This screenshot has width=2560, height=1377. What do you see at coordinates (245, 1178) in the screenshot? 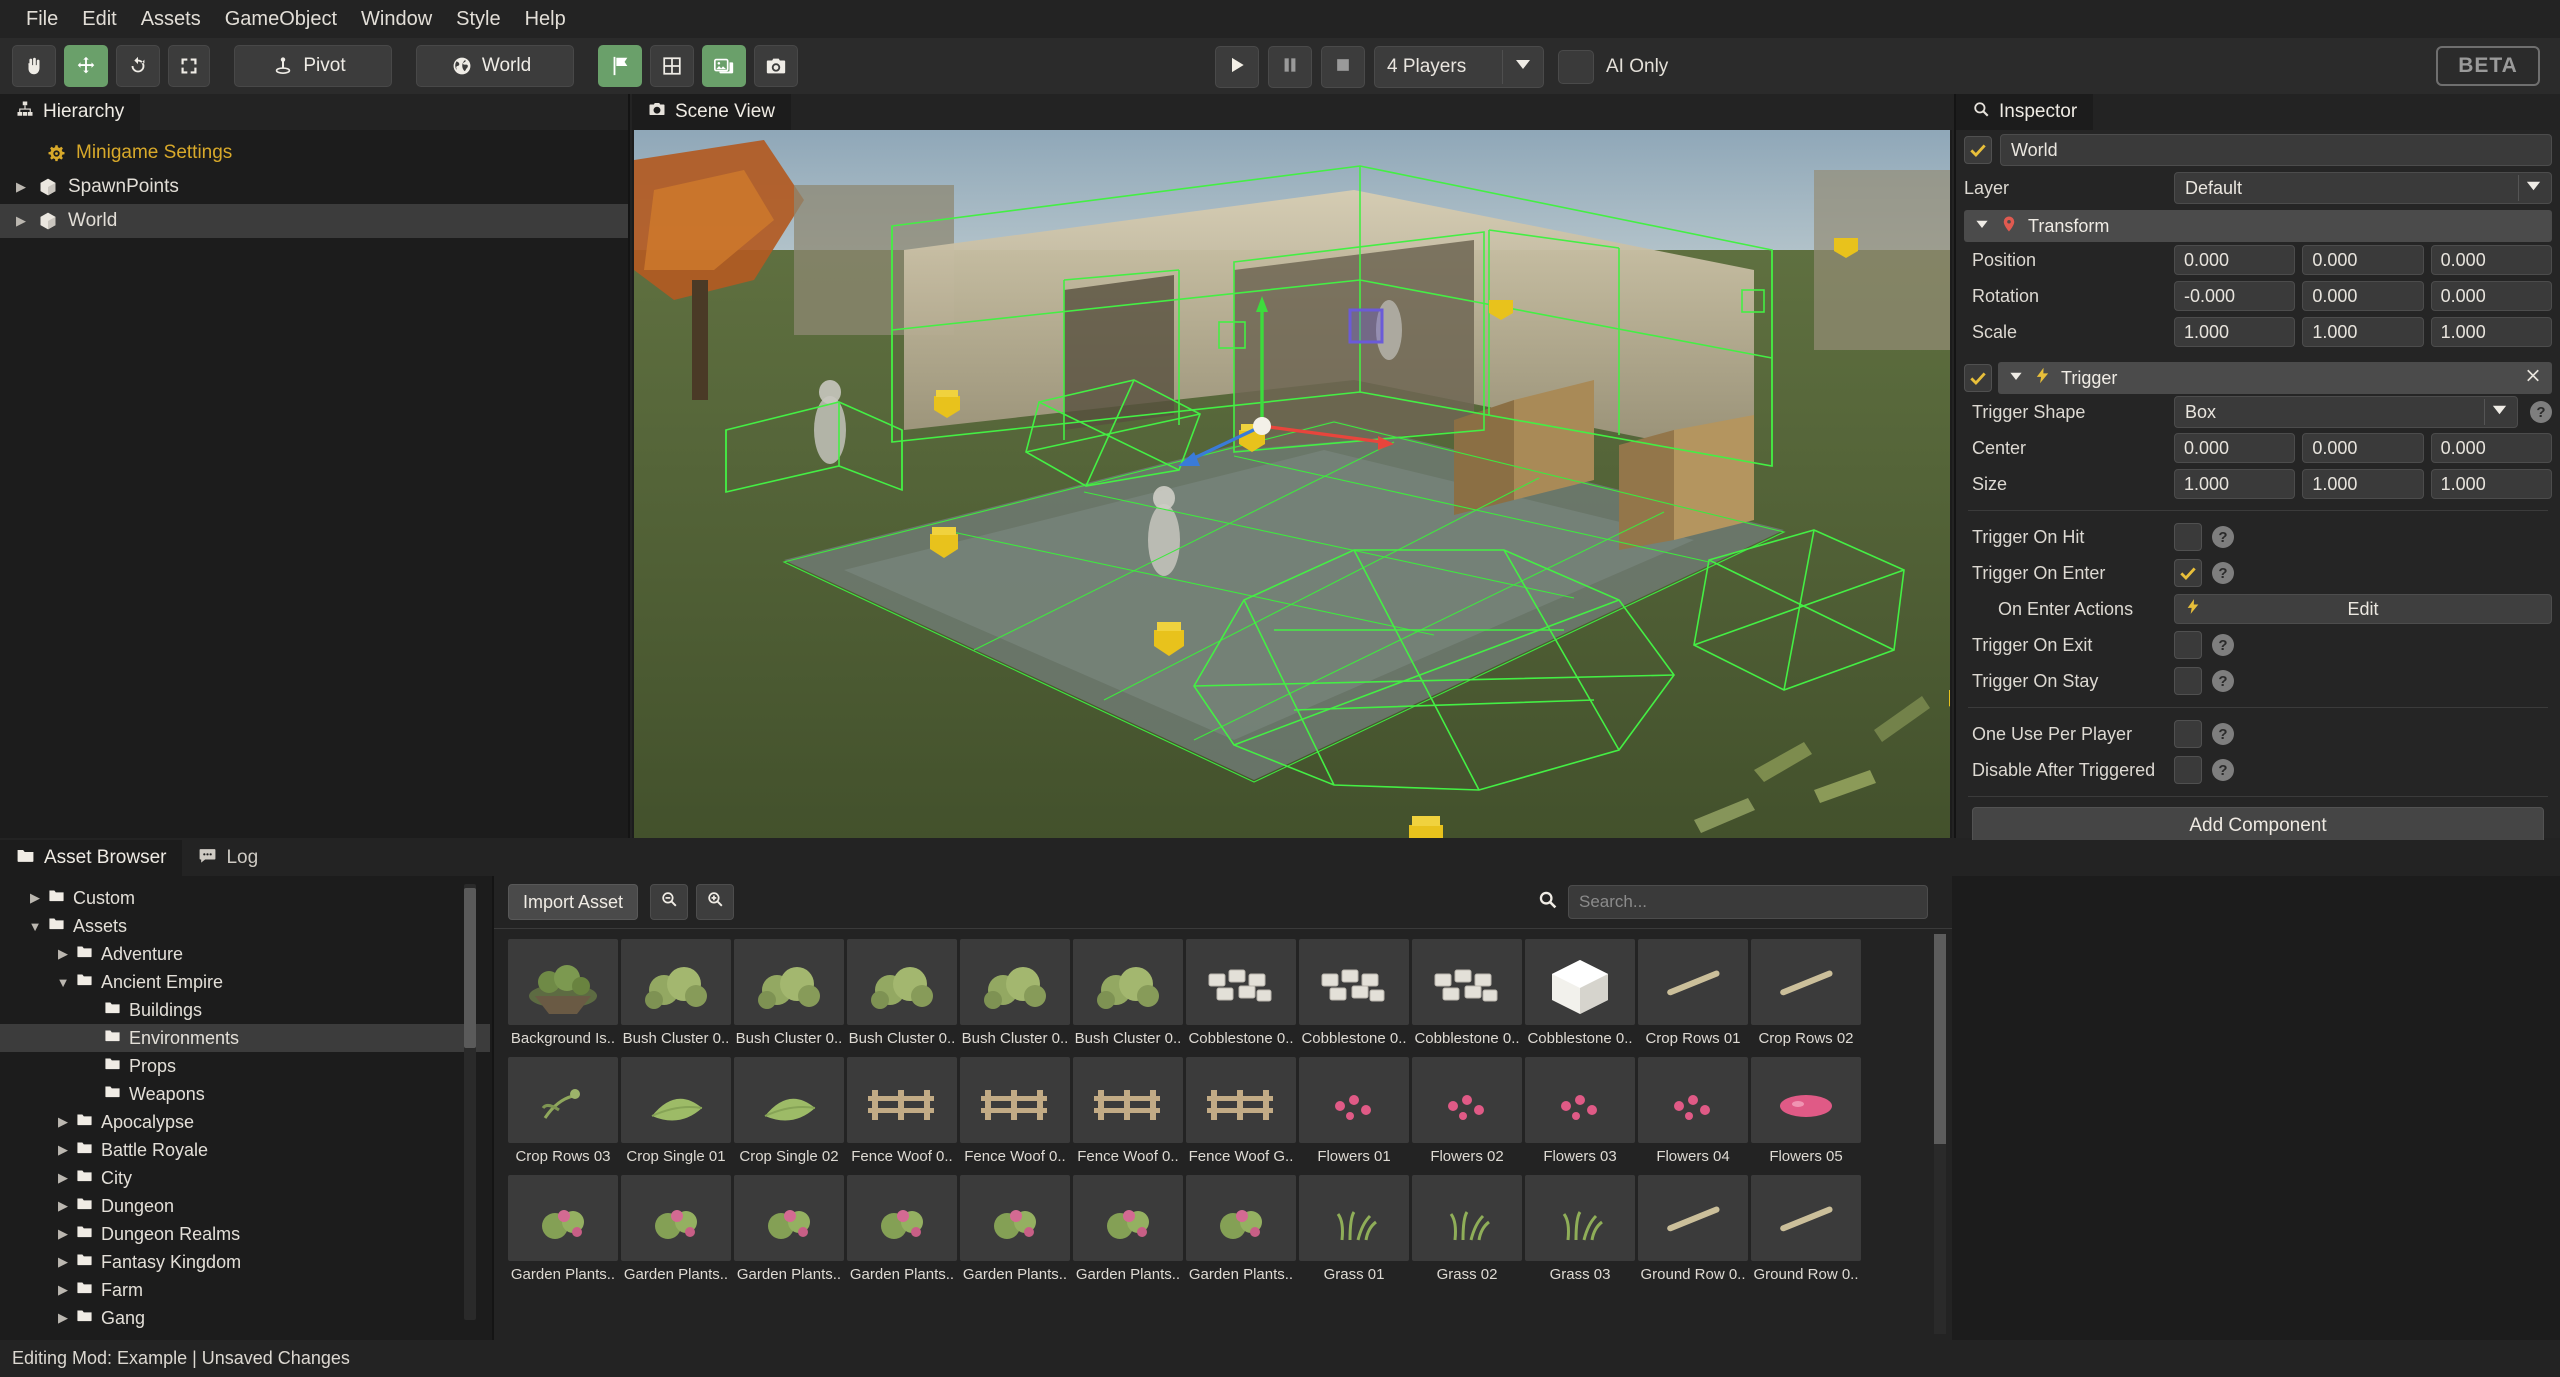
I see `tree-item-city: ▶ City` at bounding box center [245, 1178].